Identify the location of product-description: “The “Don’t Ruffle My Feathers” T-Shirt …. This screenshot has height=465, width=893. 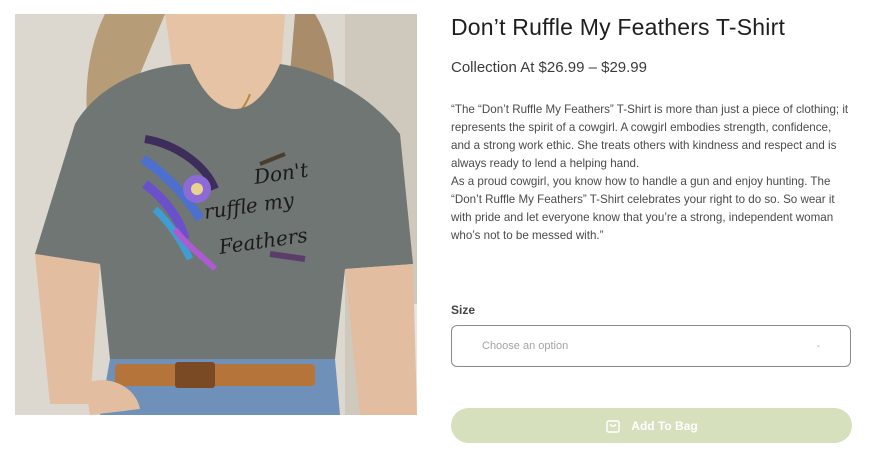
(652, 173).